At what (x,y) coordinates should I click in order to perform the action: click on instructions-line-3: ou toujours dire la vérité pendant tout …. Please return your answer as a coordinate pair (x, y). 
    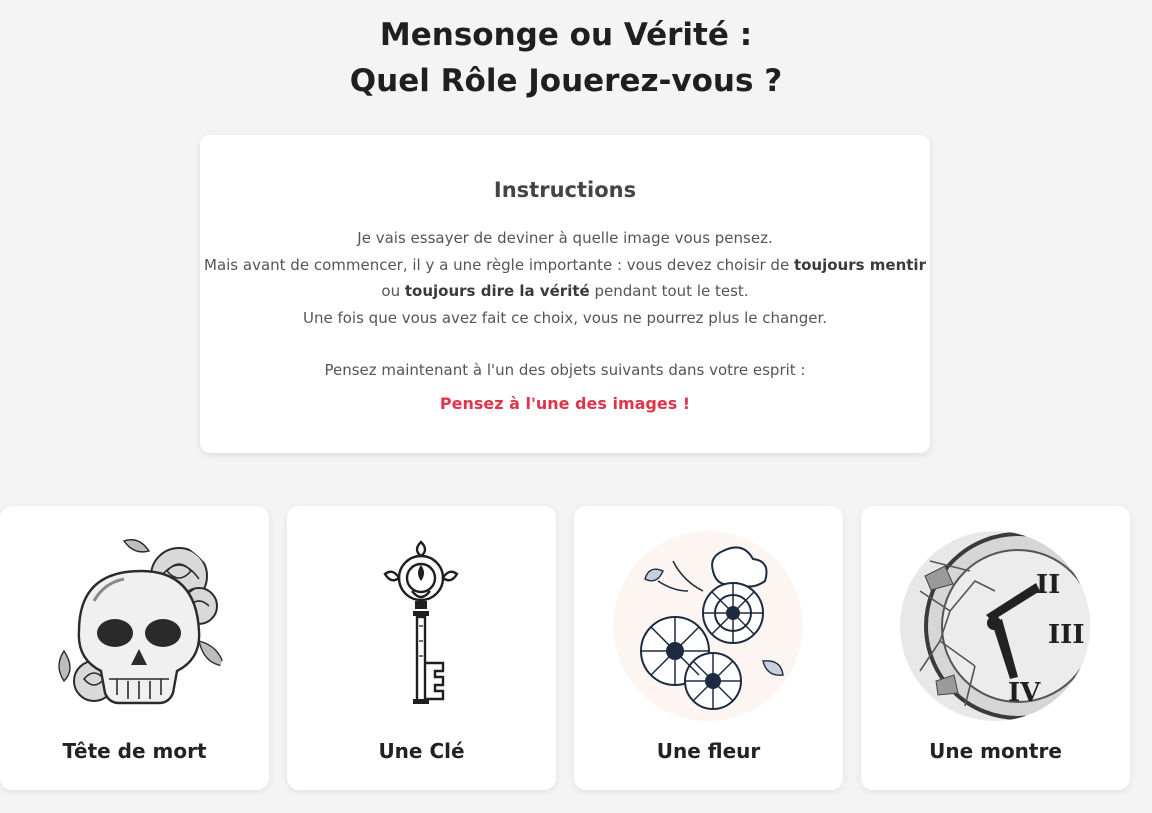
    Looking at the image, I should click on (565, 291).